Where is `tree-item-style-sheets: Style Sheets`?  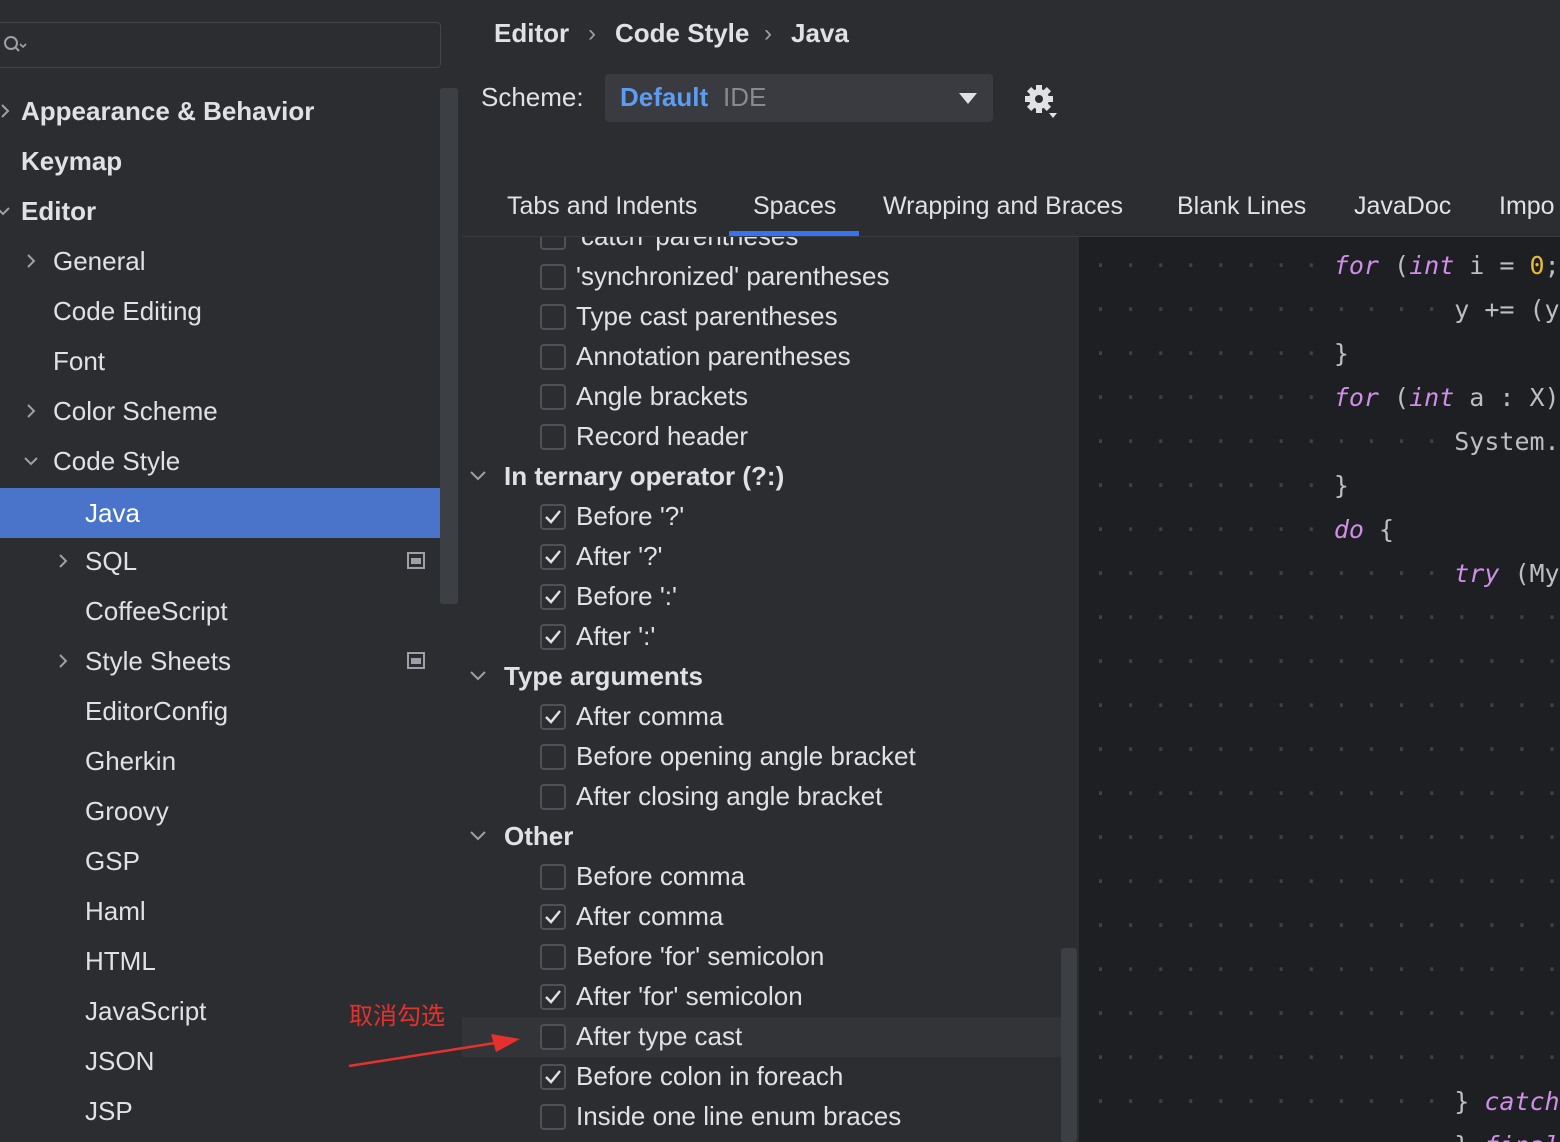
tree-item-style-sheets: Style Sheets is located at coordinates (229, 661).